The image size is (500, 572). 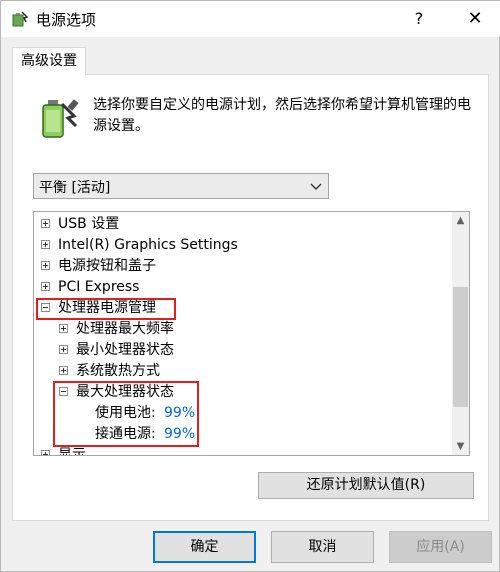 I want to click on scroll-up-icon: ▲, so click(x=460, y=220).